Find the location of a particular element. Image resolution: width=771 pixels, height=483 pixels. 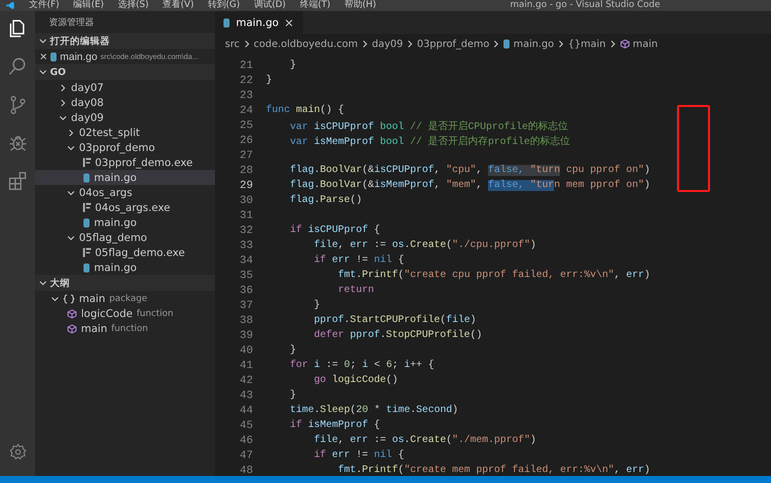

breadcrumb-item: main is located at coordinates (645, 44).